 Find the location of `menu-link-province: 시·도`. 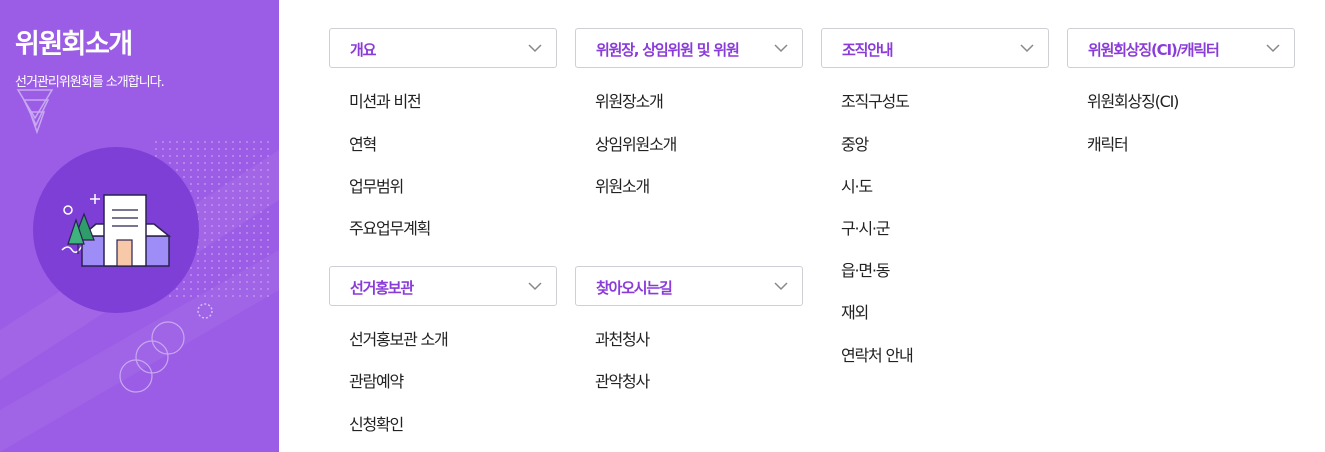

menu-link-province: 시·도 is located at coordinates (857, 185).